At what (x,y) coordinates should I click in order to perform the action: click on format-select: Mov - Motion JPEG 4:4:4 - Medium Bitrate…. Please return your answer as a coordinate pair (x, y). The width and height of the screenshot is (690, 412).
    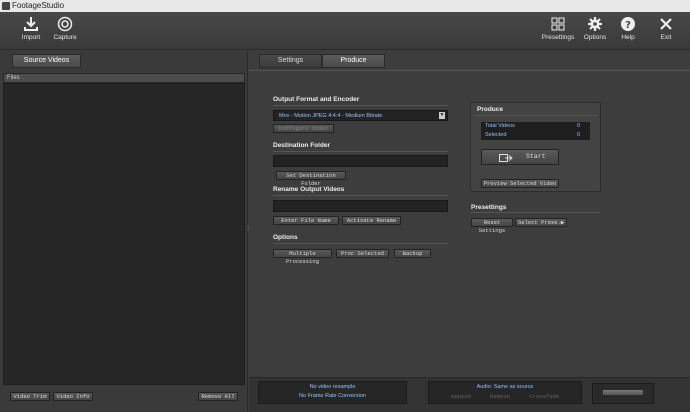
    Looking at the image, I should click on (360, 115).